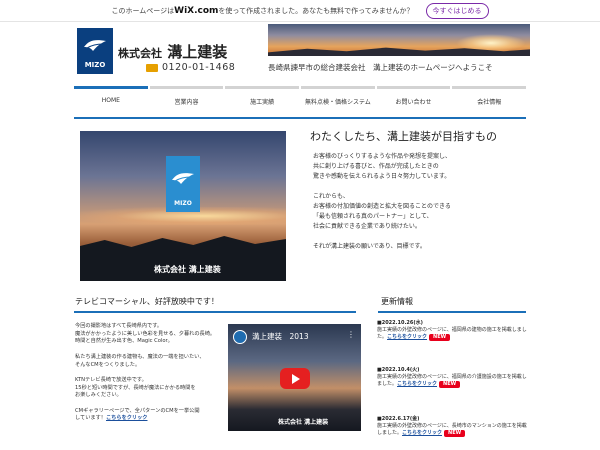 The width and height of the screenshot is (600, 450). I want to click on hero-title: わたくしたち、溝上建装が目指すもの, so click(403, 136).